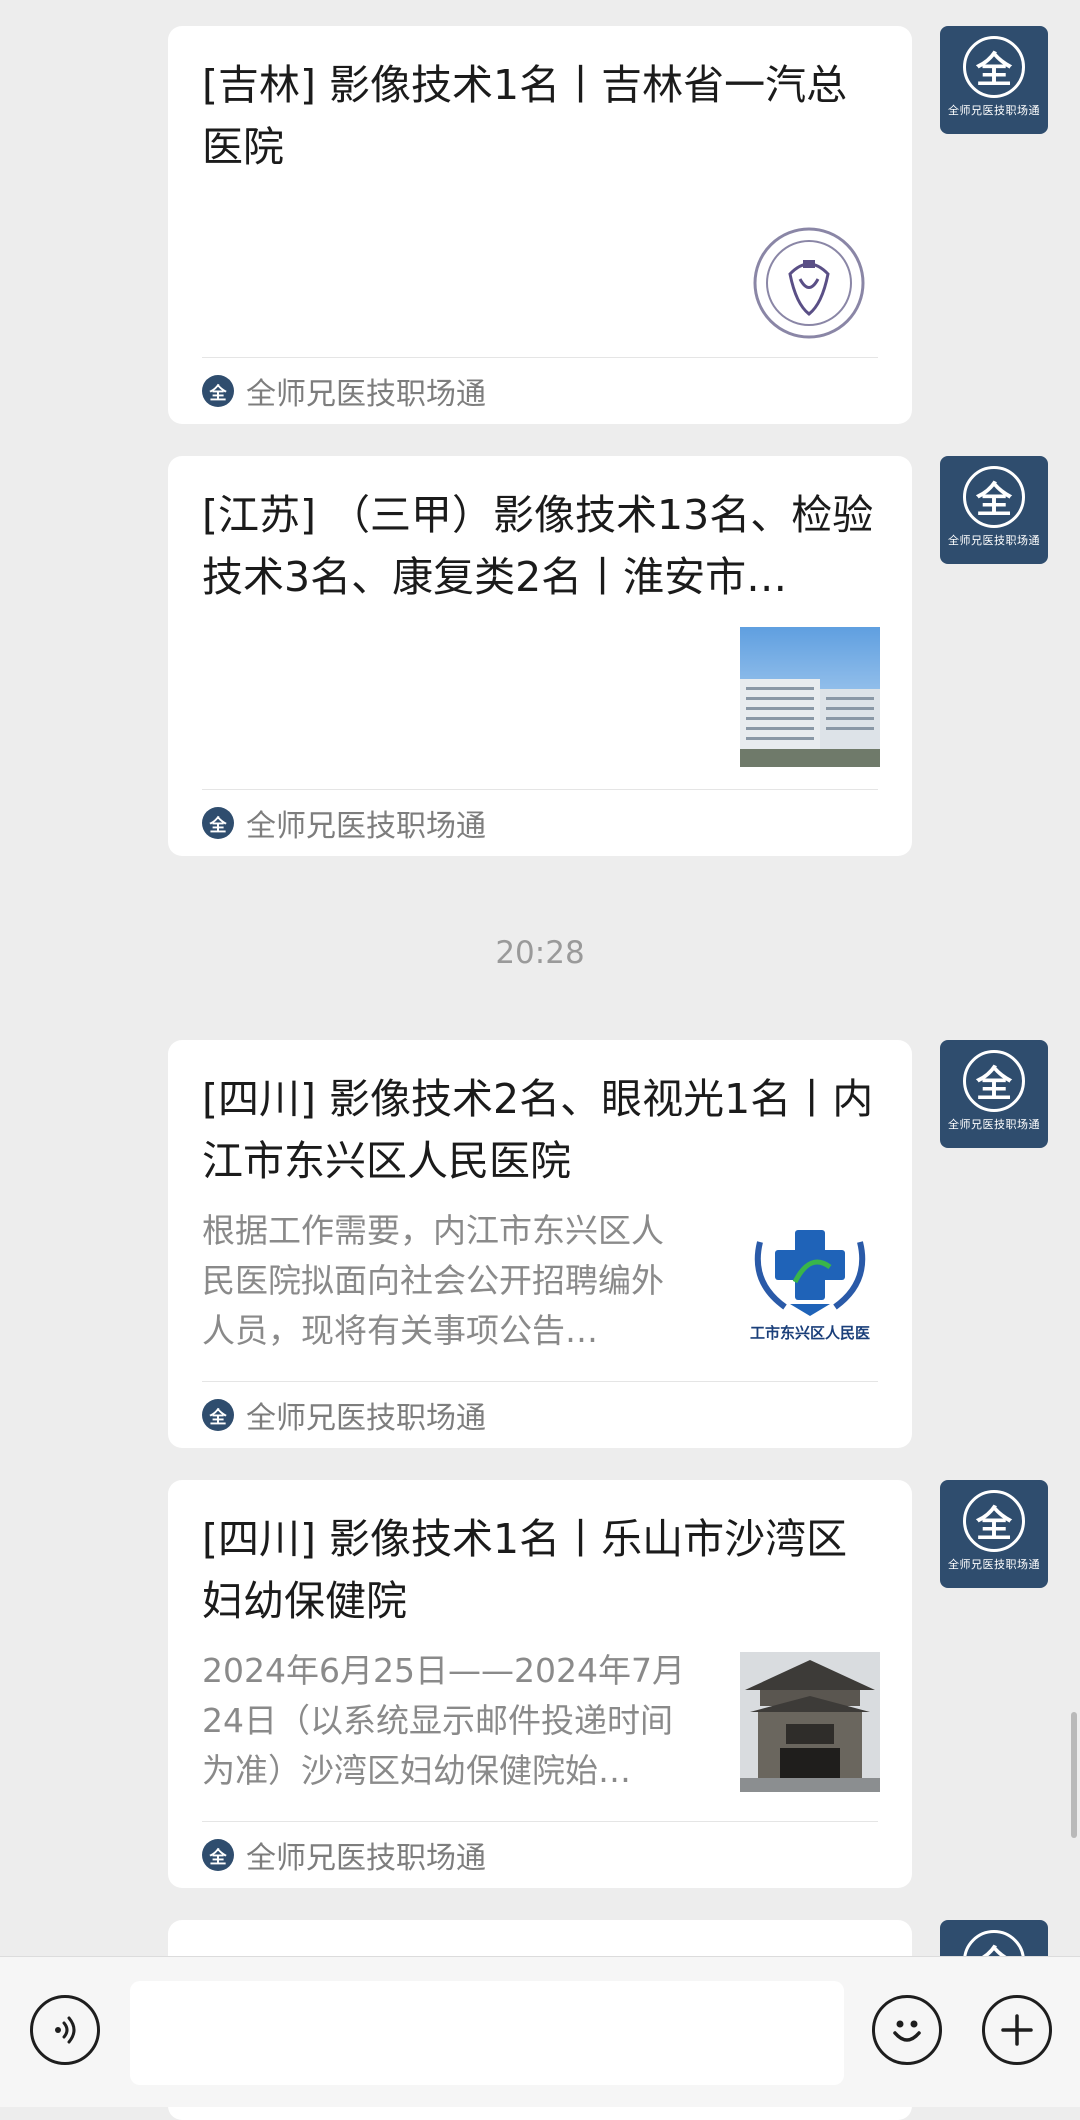 This screenshot has width=1080, height=2120. I want to click on emoji-icon, so click(907, 2031).